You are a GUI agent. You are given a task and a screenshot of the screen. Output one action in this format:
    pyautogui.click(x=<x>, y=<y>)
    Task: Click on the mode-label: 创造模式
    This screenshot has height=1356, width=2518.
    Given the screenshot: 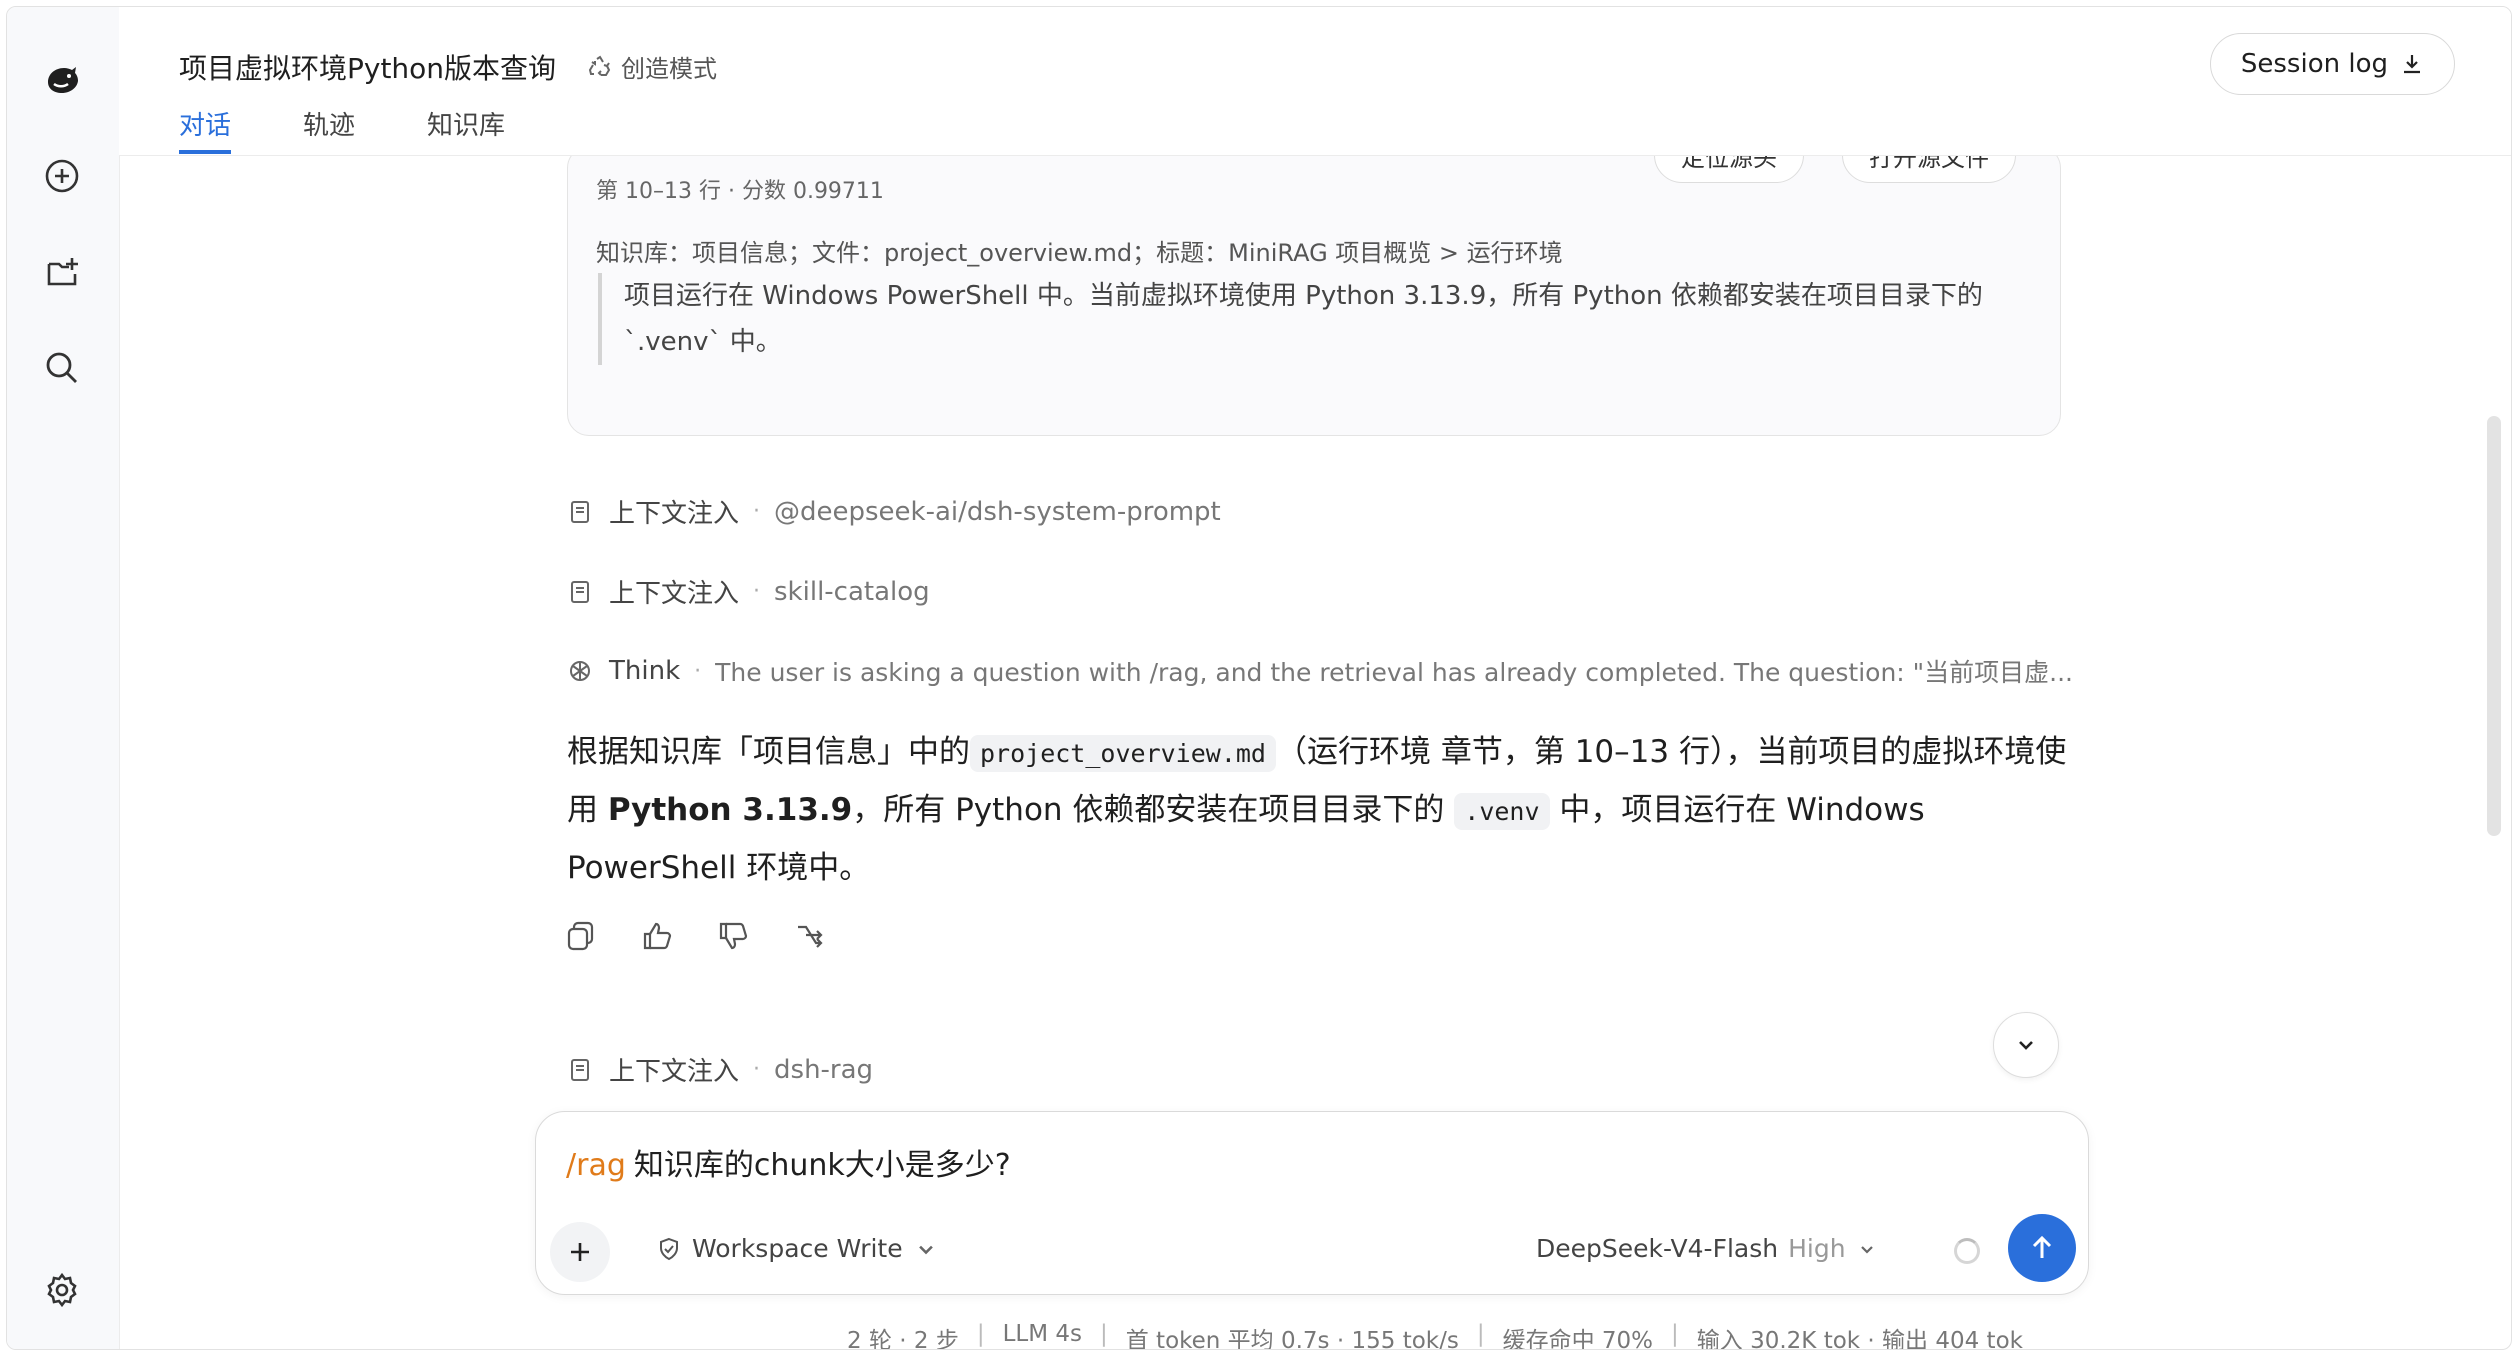 What is the action you would take?
    pyautogui.click(x=669, y=69)
    